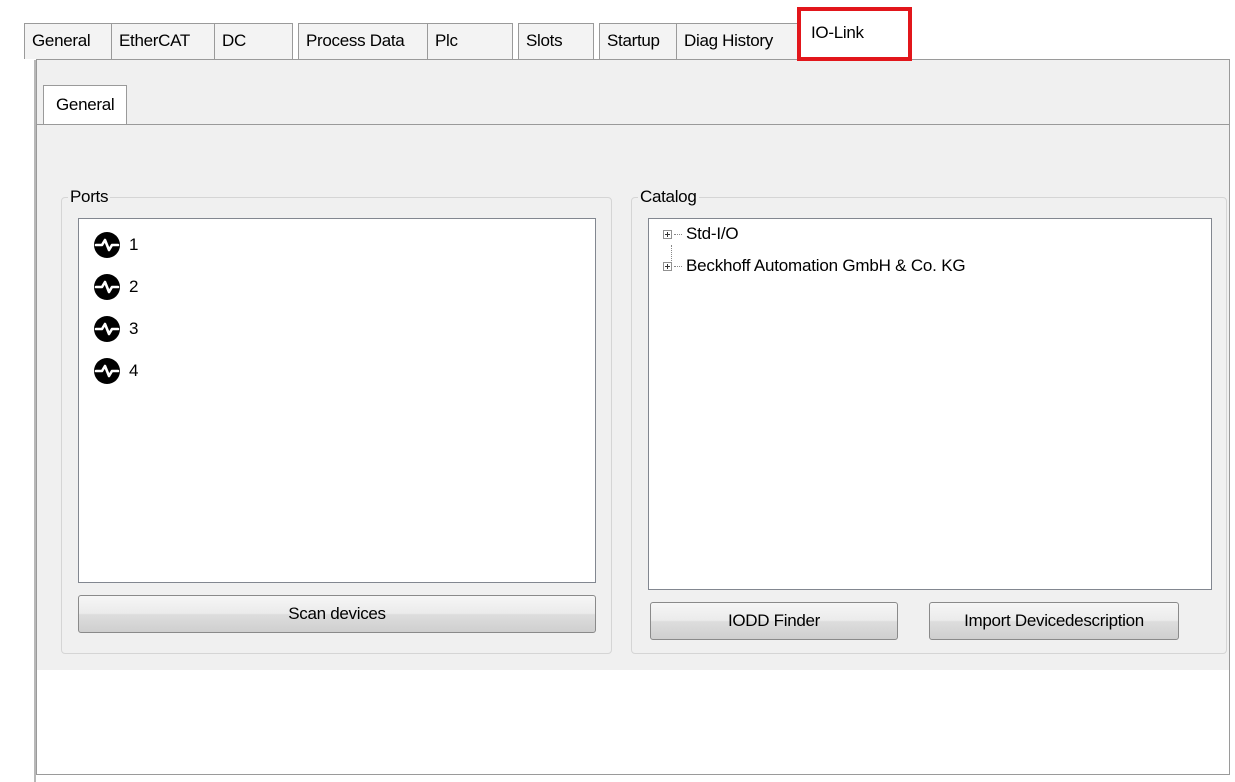 This screenshot has width=1235, height=782. I want to click on tab-label: DC, so click(234, 40).